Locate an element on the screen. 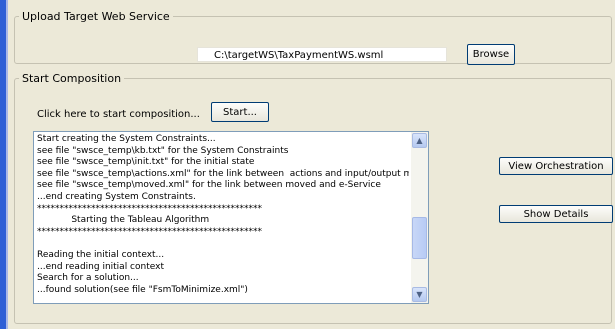 This screenshot has height=329, width=615. log-line: ...end reading initial context is located at coordinates (100, 266).